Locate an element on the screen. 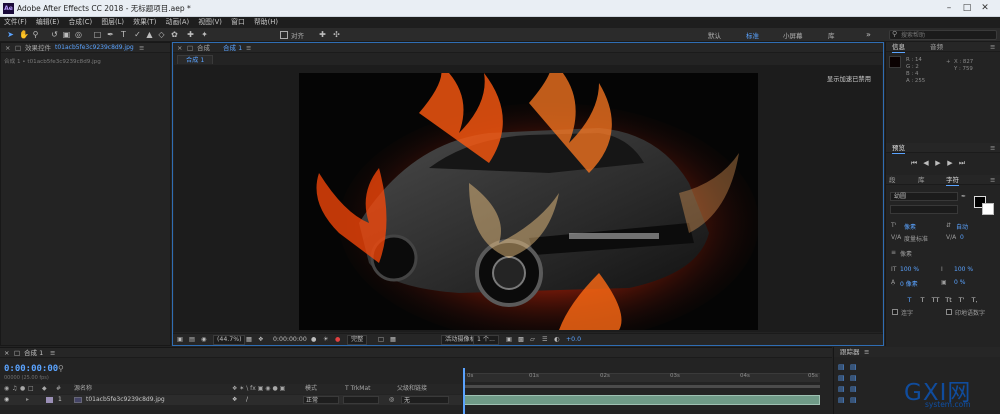 The height and width of the screenshot is (414, 1000). layer-trkmat-select is located at coordinates (361, 400).